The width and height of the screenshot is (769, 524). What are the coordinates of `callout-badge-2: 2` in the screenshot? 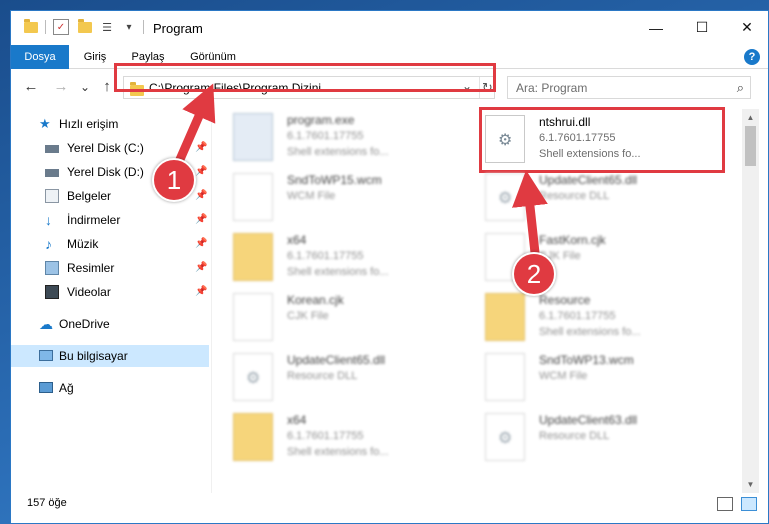 It's located at (534, 274).